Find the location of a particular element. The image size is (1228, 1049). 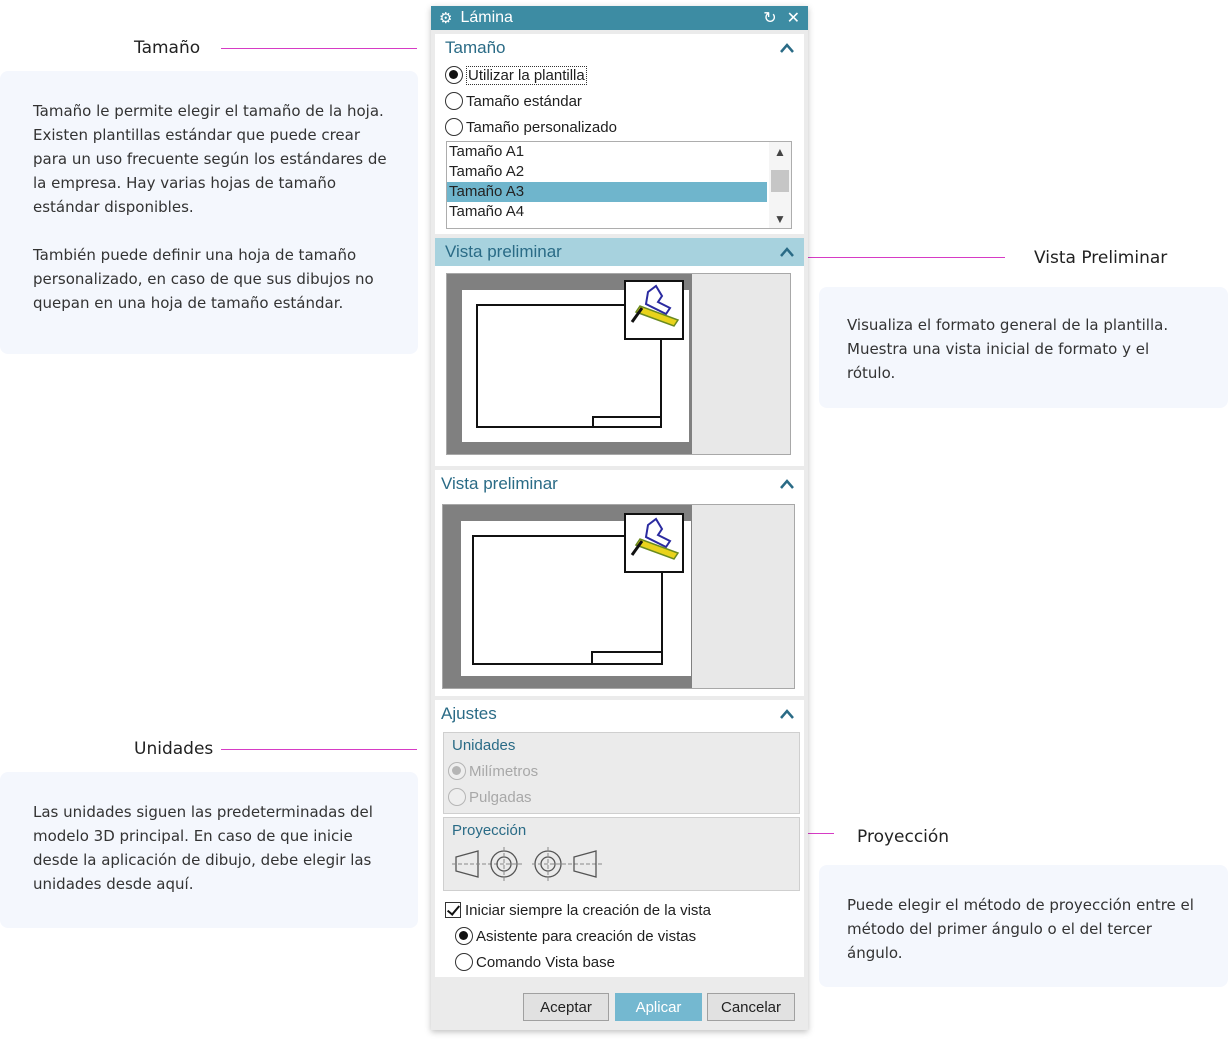

radio-view-wizard: Asistente para creación de vistas is located at coordinates (624, 936).